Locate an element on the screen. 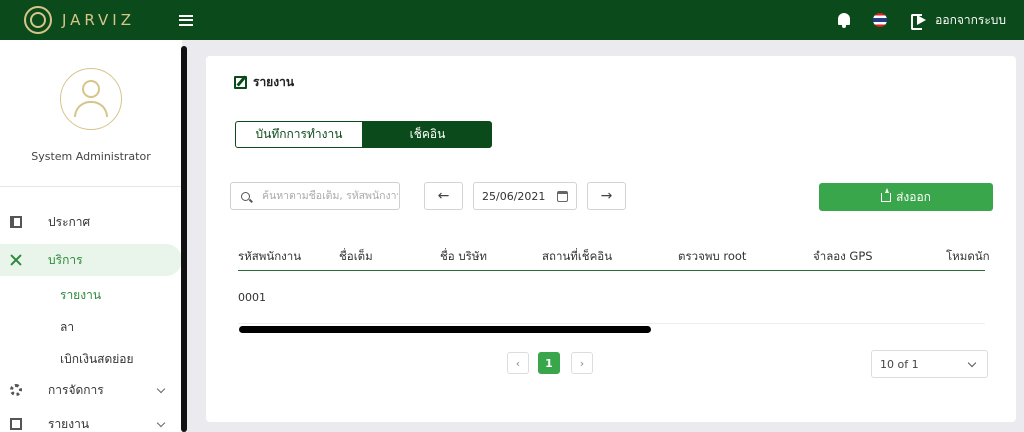 The height and width of the screenshot is (432, 1024). arrow-right-icon: → is located at coordinates (606, 196).